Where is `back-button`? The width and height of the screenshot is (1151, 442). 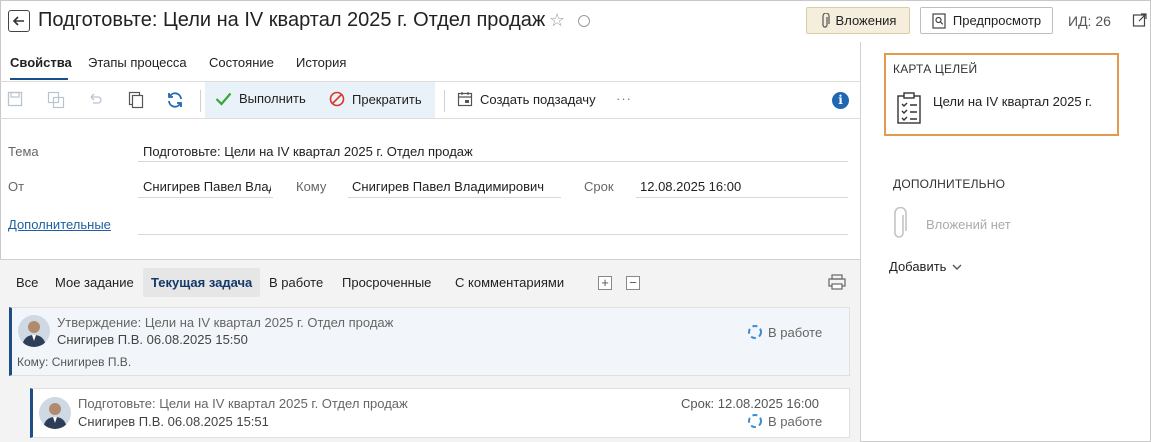
back-button is located at coordinates (19, 21).